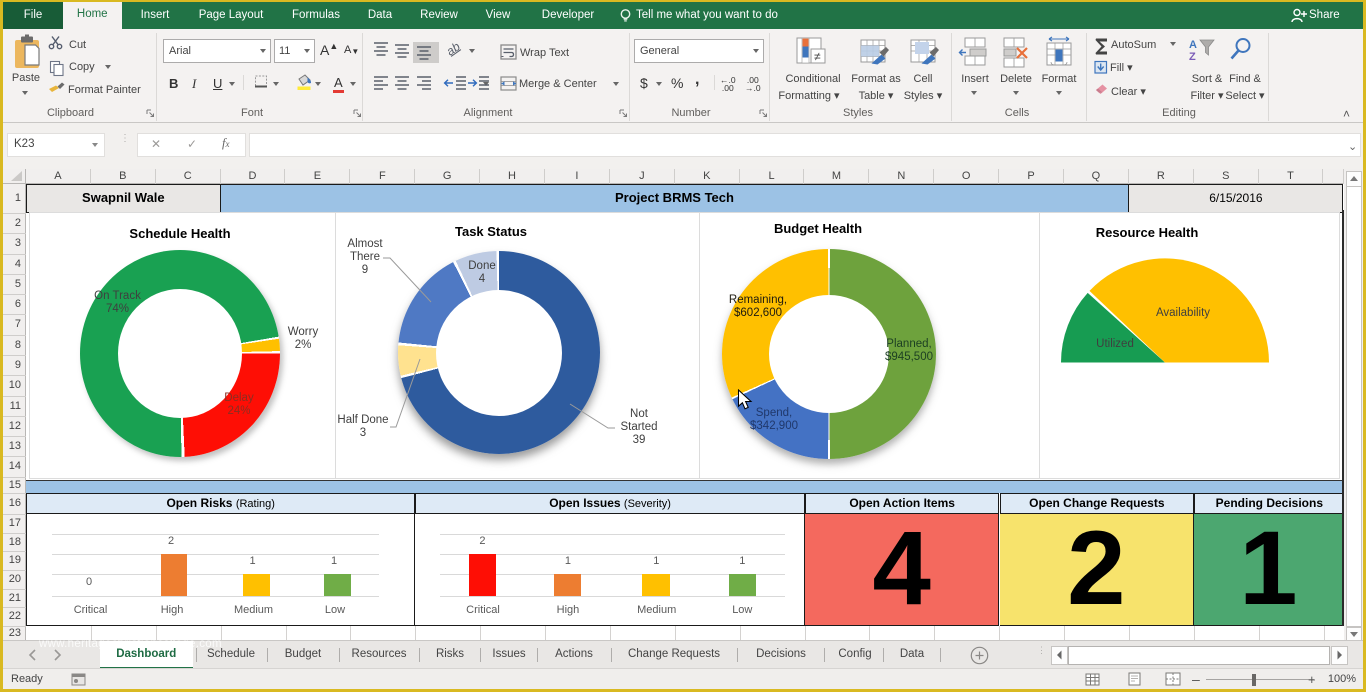 This screenshot has height=692, width=1366. Describe the element at coordinates (453, 48) in the screenshot. I see `svg-text: ab` at that location.